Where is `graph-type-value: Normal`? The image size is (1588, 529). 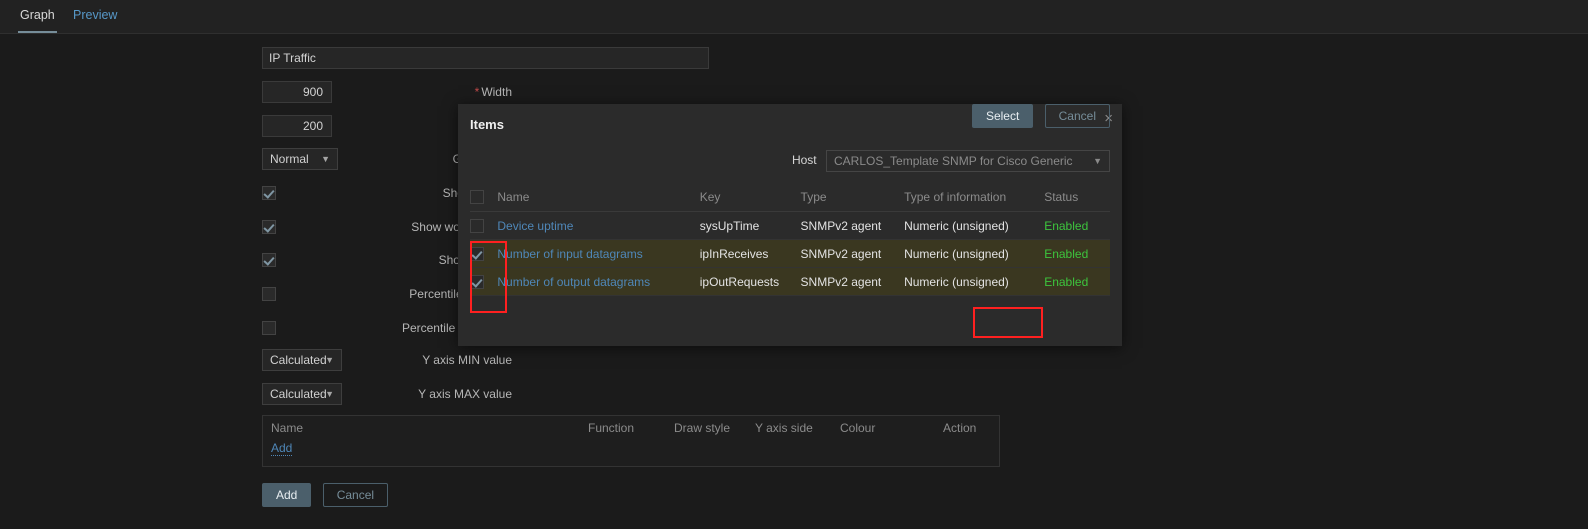 graph-type-value: Normal is located at coordinates (289, 159).